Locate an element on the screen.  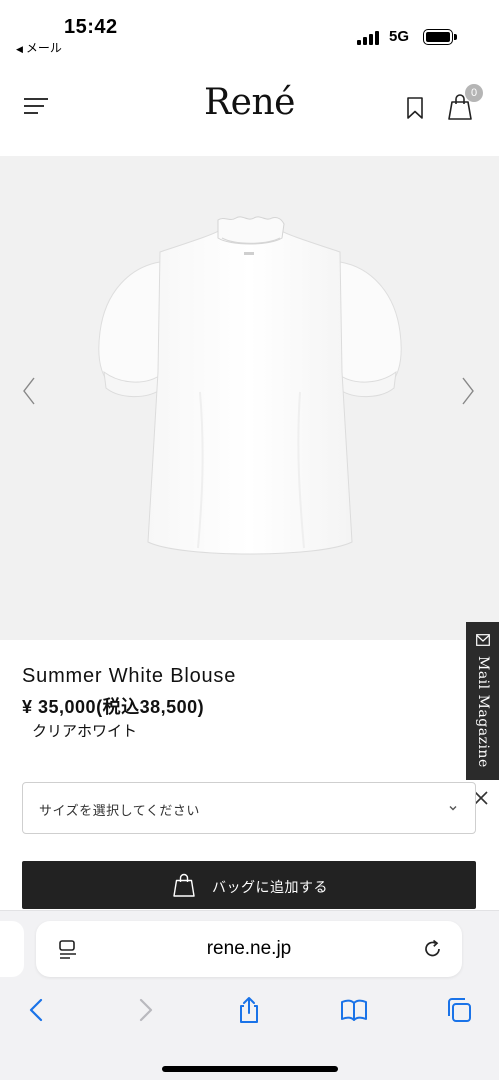
mail-magazine-label: Mail Magazine is located at coordinates (483, 712).